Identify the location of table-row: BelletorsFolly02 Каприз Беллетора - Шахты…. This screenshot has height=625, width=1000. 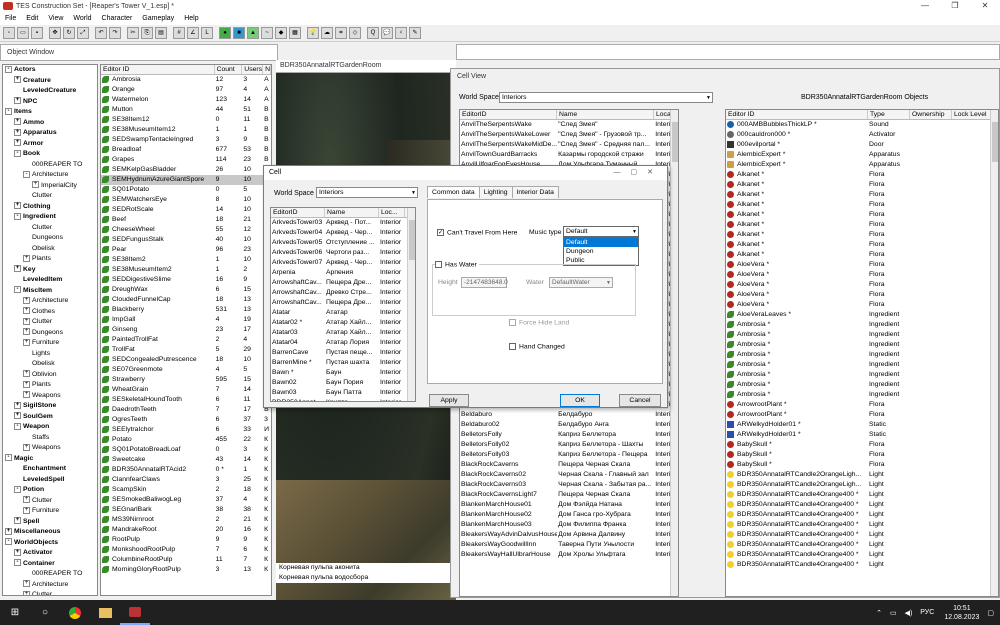
(569, 445).